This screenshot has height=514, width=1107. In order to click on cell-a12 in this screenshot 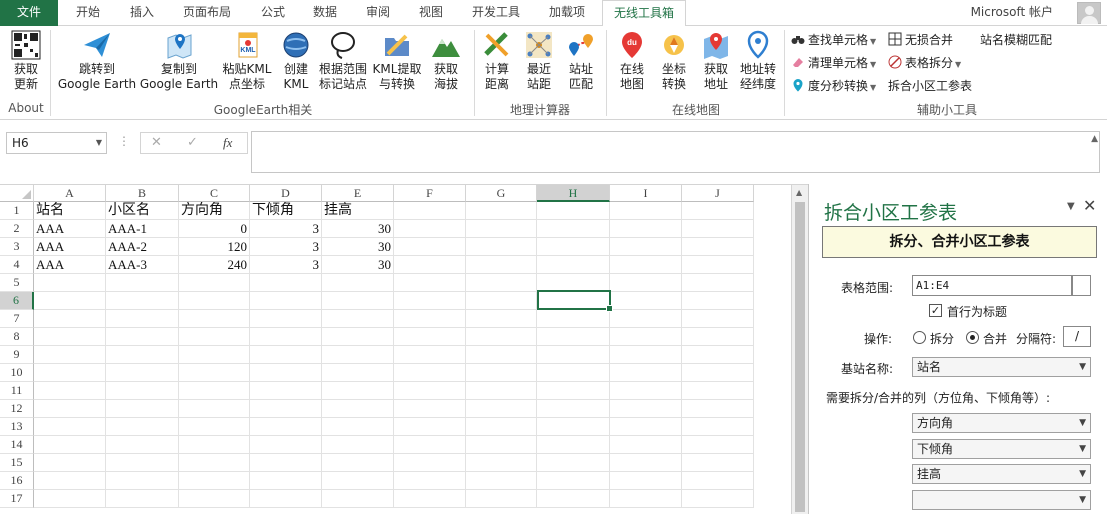, I will do `click(70, 409)`.